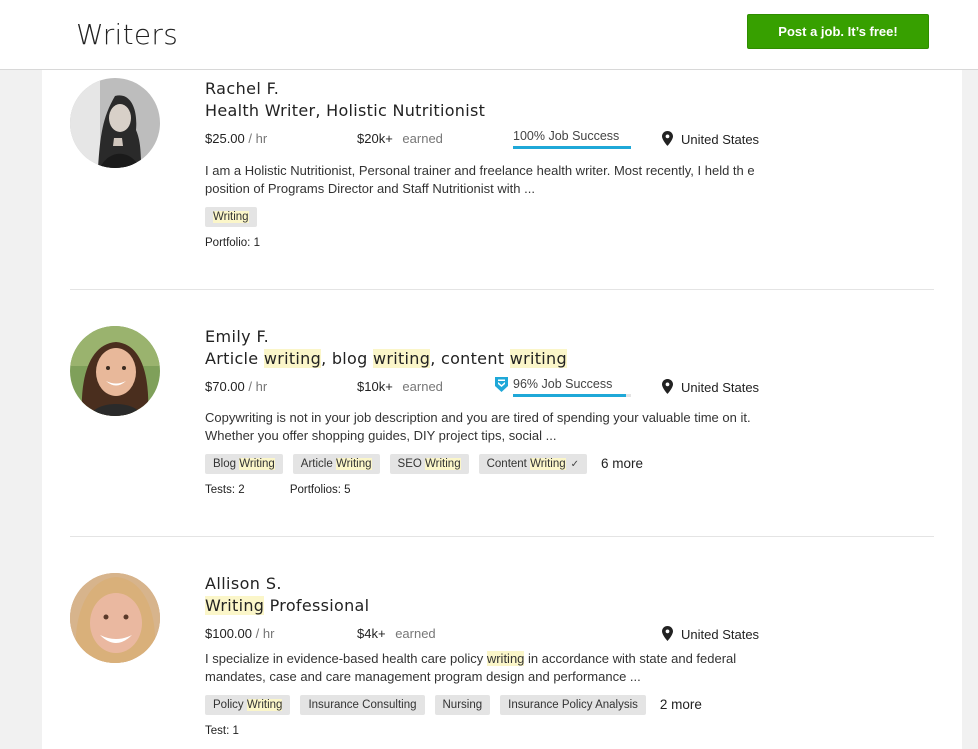  What do you see at coordinates (242, 88) in the screenshot?
I see `freelancer-name: Rachel F.` at bounding box center [242, 88].